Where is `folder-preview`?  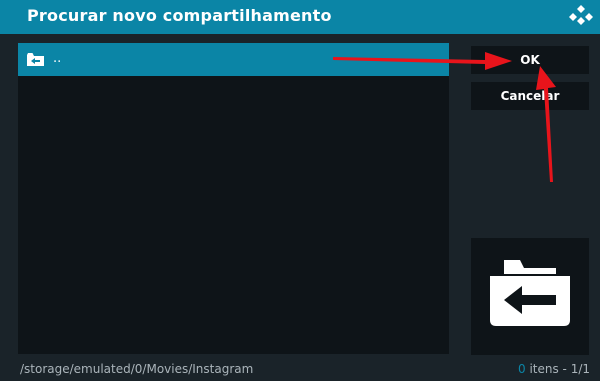
folder-preview is located at coordinates (530, 296).